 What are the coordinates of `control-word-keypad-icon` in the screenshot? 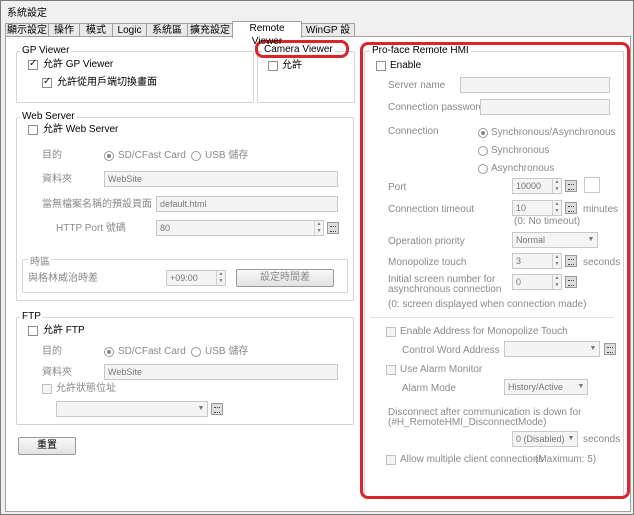 It's located at (610, 349).